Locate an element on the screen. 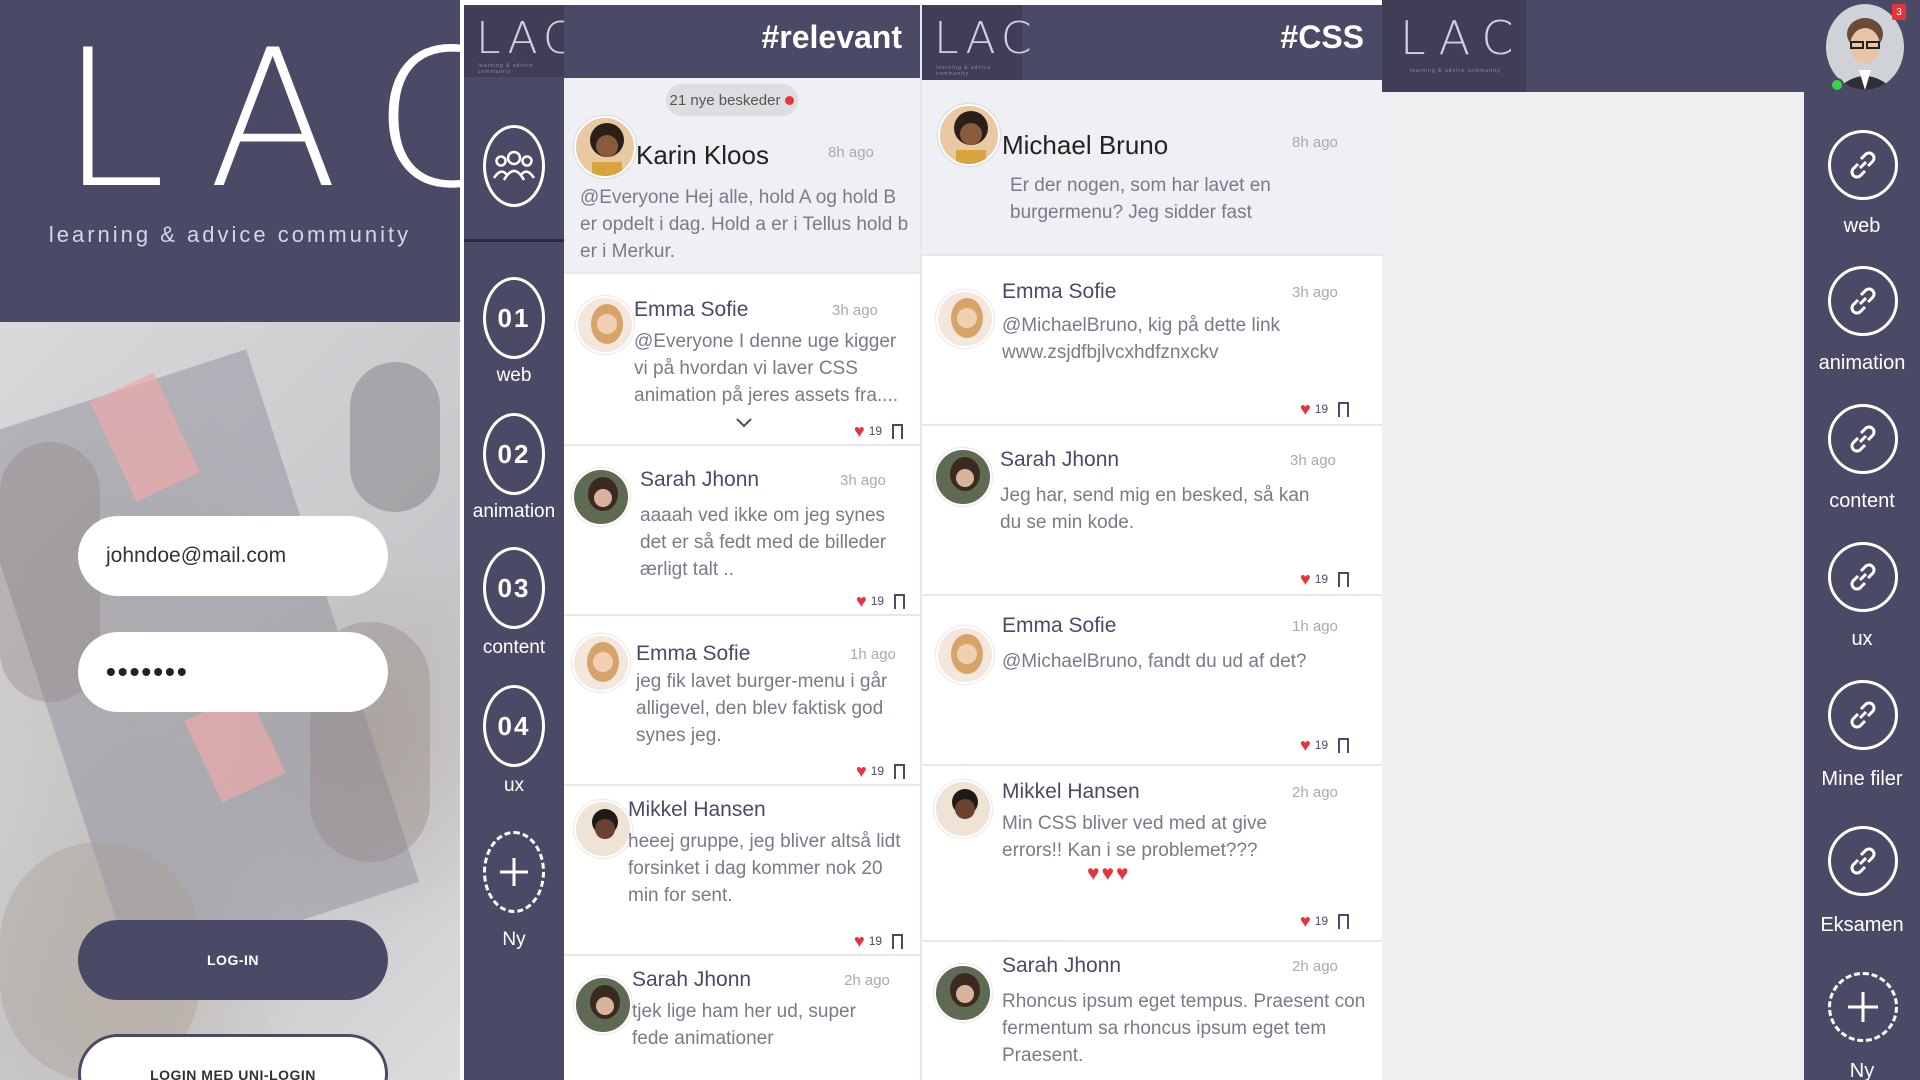  new-link-button is located at coordinates (1863, 1007).